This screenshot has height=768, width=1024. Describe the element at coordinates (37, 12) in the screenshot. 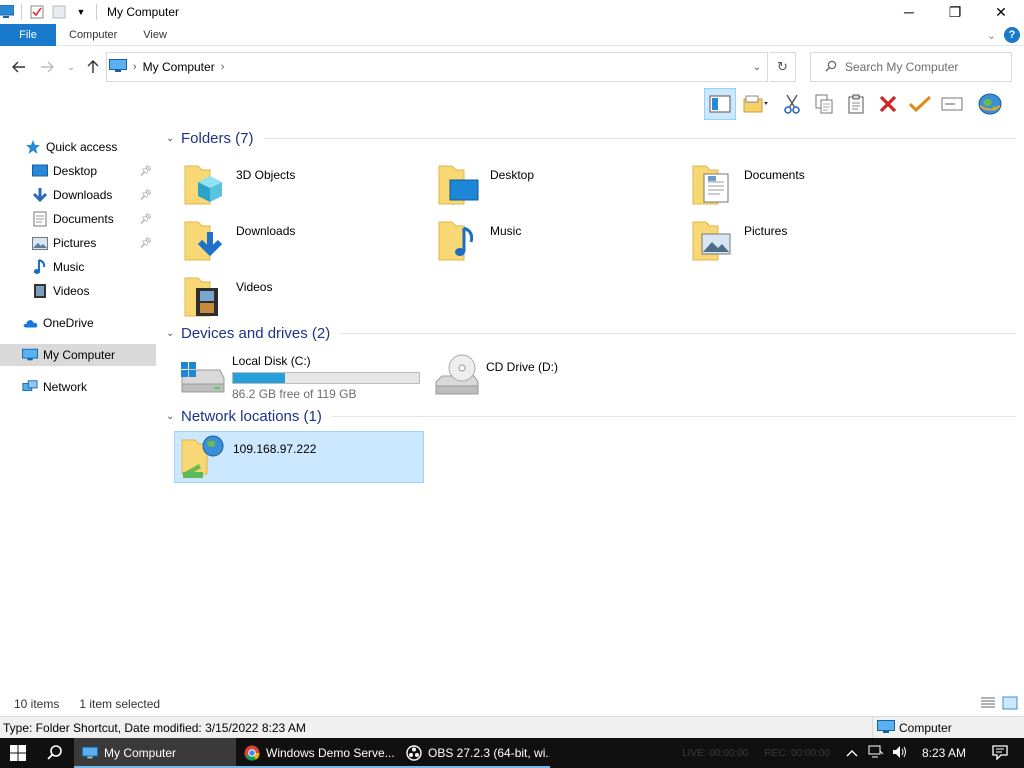

I see `properties-icon` at that location.